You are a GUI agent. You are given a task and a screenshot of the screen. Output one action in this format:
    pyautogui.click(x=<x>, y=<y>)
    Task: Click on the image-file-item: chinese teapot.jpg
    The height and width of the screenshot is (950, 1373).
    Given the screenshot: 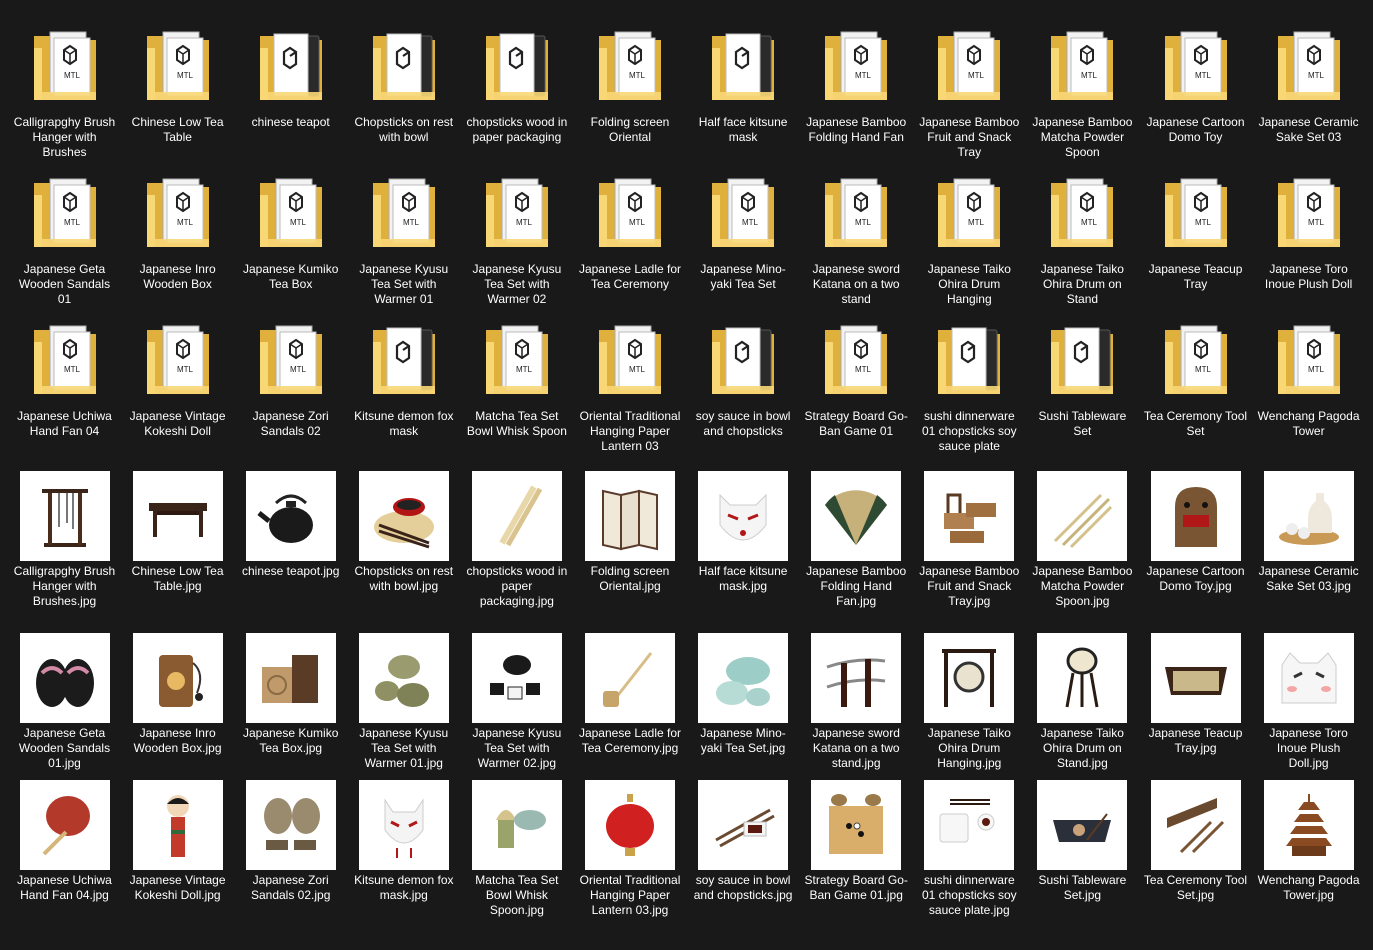 What is the action you would take?
    pyautogui.click(x=290, y=525)
    